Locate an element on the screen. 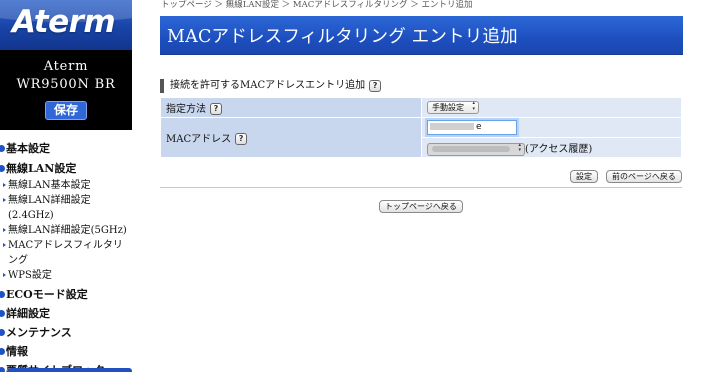  model-name: Aterm WR9500N BR is located at coordinates (66, 75).